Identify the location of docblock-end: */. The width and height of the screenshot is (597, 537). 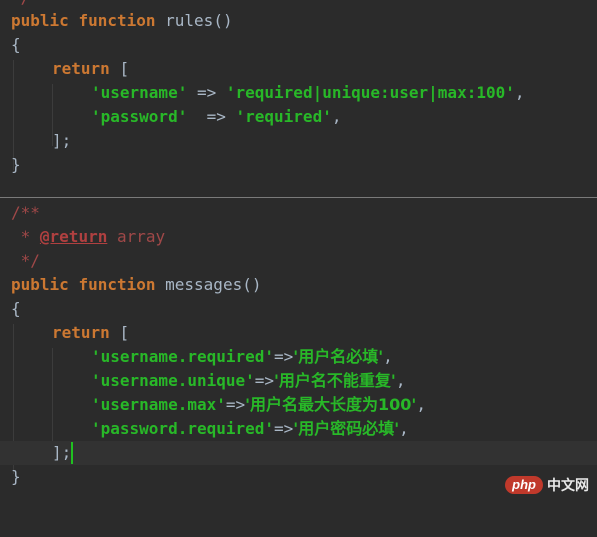
(25, 260).